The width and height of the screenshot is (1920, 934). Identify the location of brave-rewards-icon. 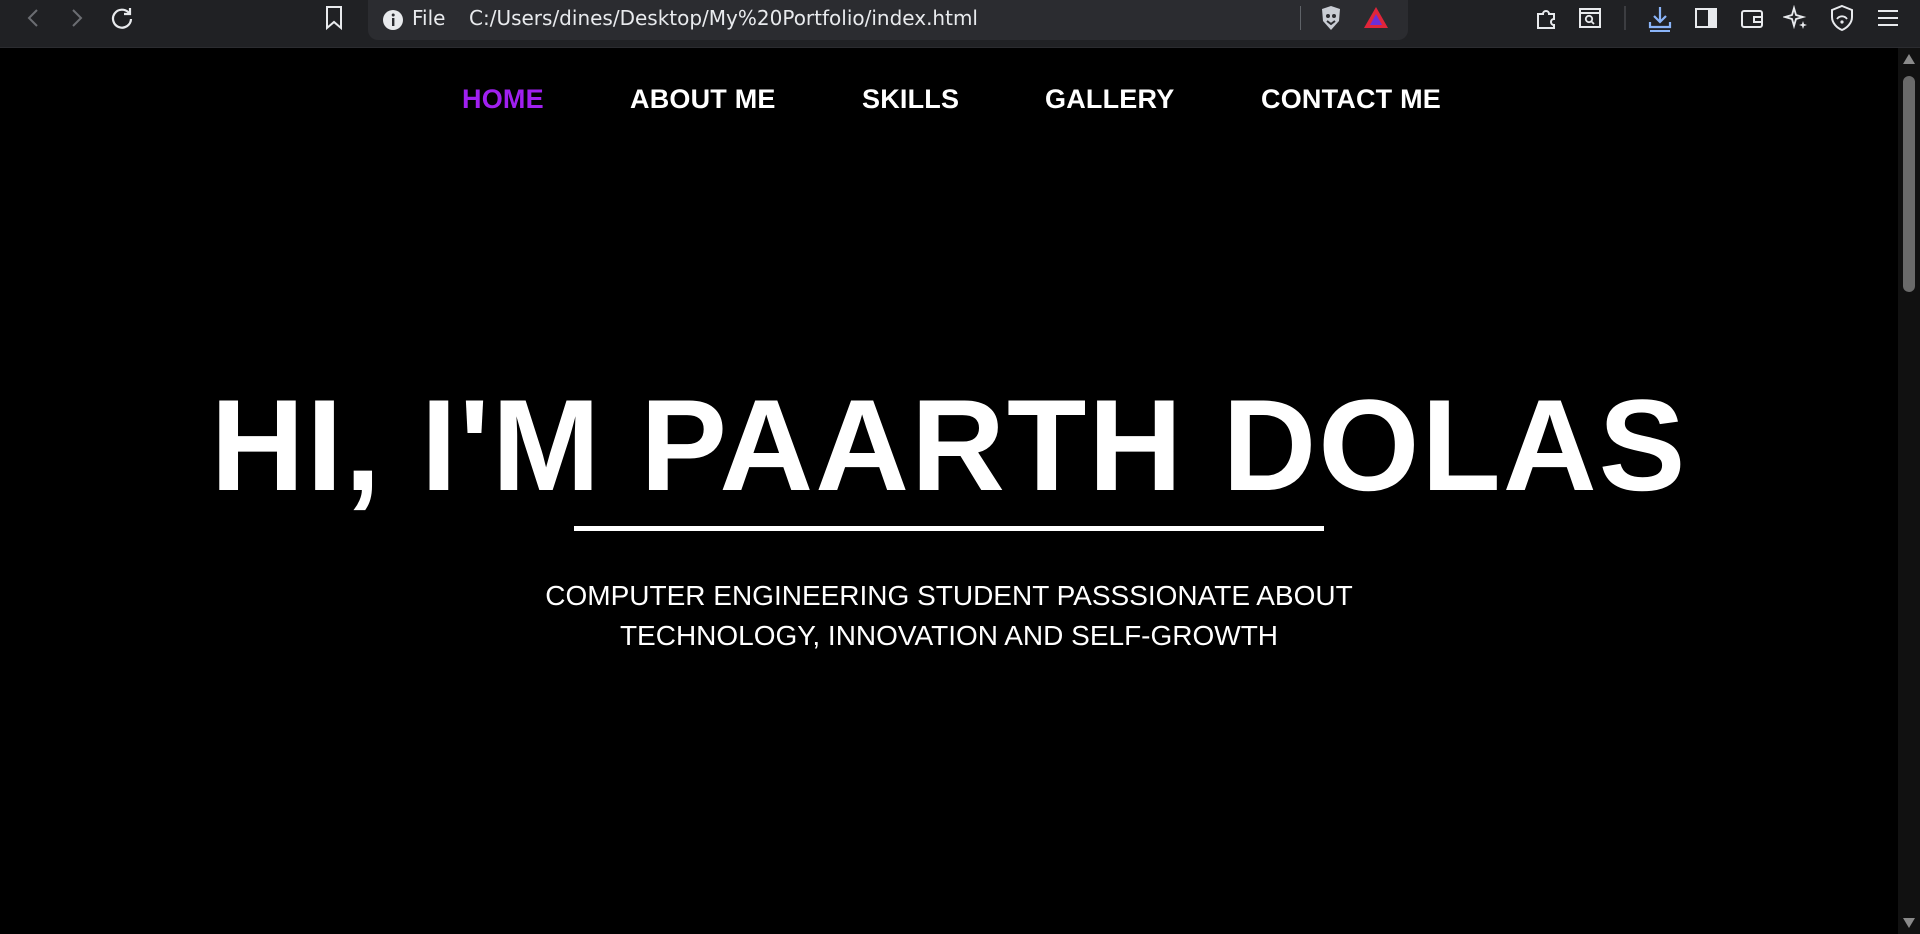
(1376, 20).